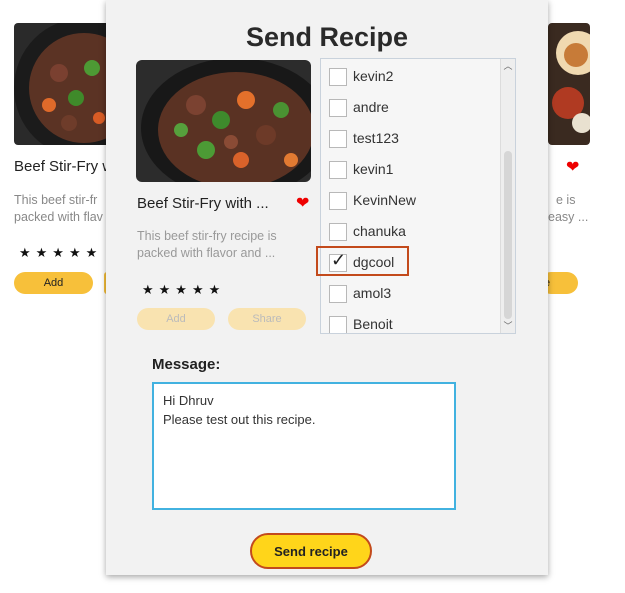  What do you see at coordinates (371, 107) in the screenshot?
I see `user-name: andre` at bounding box center [371, 107].